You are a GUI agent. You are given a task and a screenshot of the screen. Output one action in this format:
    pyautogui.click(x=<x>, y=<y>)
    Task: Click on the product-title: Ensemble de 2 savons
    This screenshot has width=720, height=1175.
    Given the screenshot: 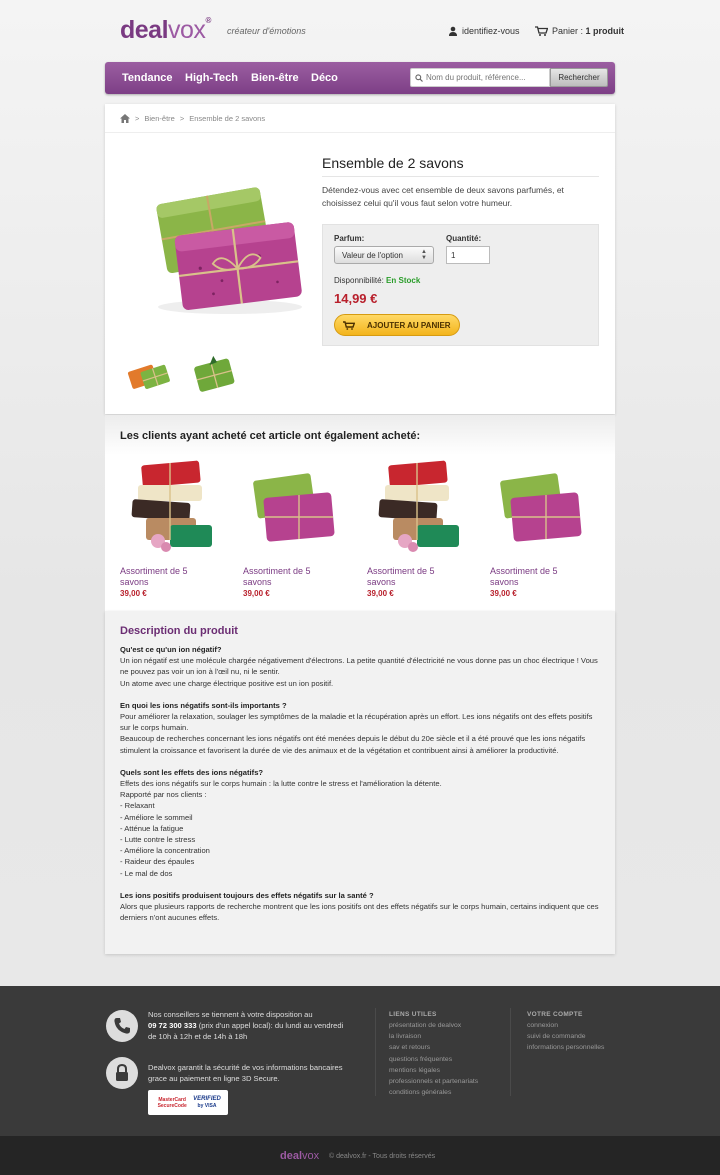 What is the action you would take?
    pyautogui.click(x=460, y=166)
    